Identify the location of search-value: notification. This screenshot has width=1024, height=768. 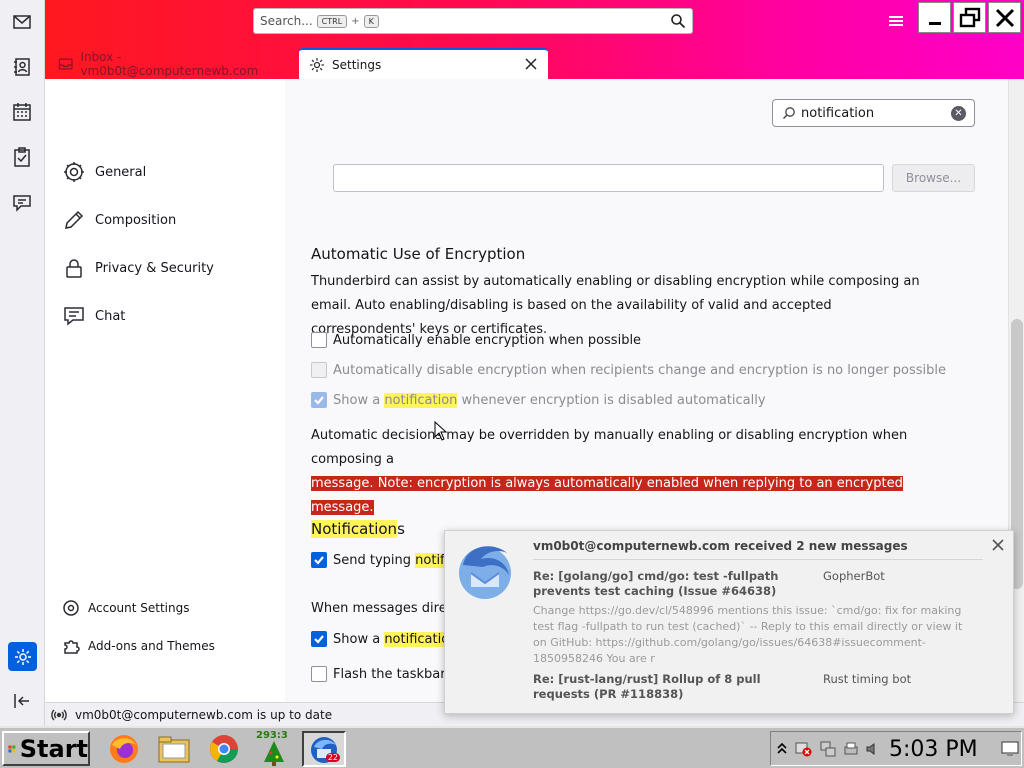
(838, 113).